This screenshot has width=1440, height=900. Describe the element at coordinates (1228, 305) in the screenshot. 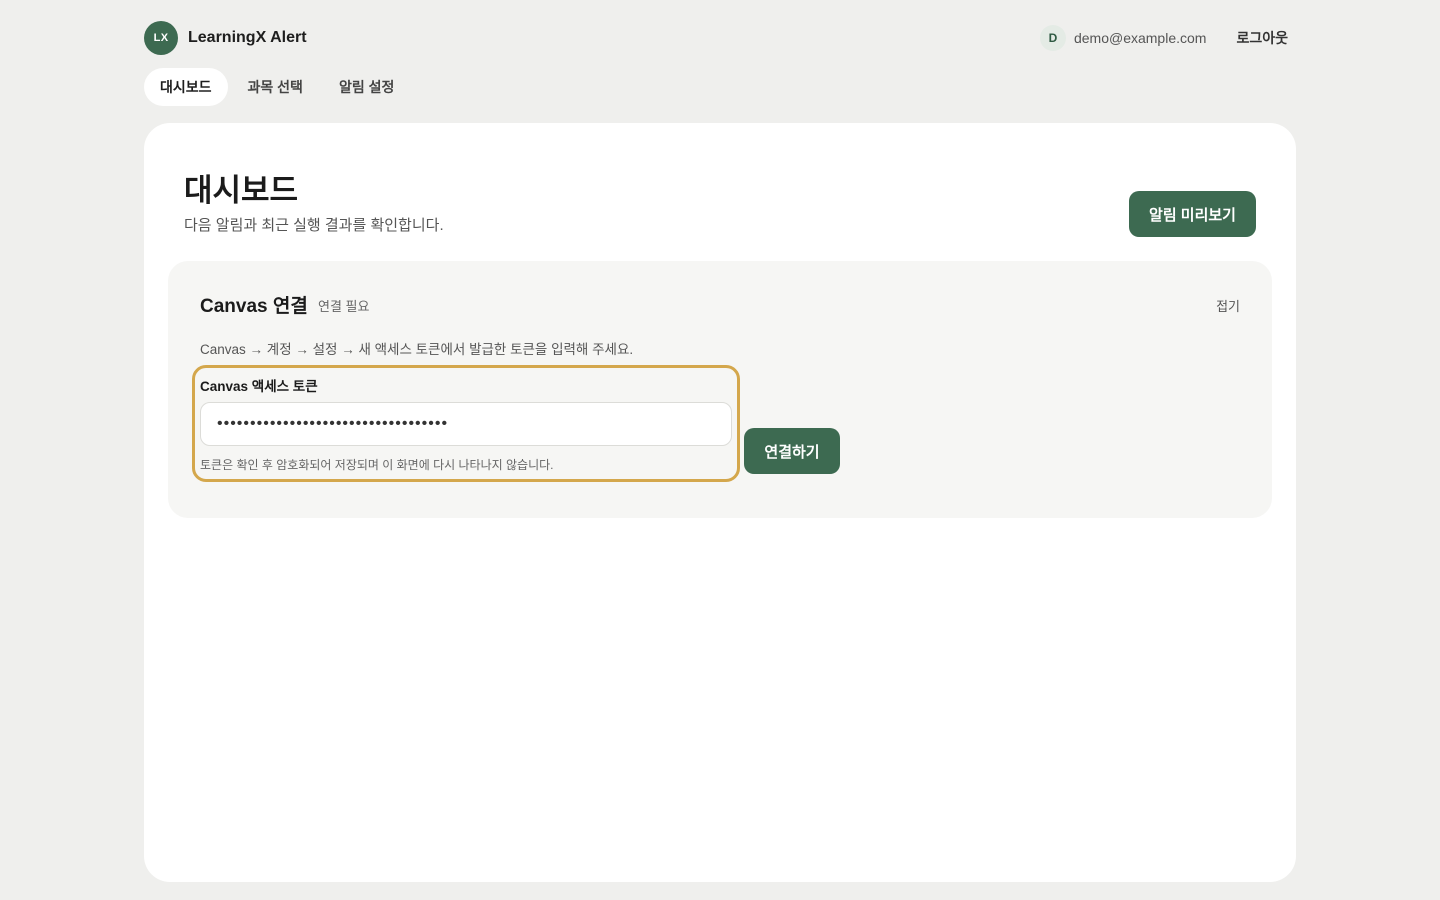

I see `collapse-button: 접기` at that location.